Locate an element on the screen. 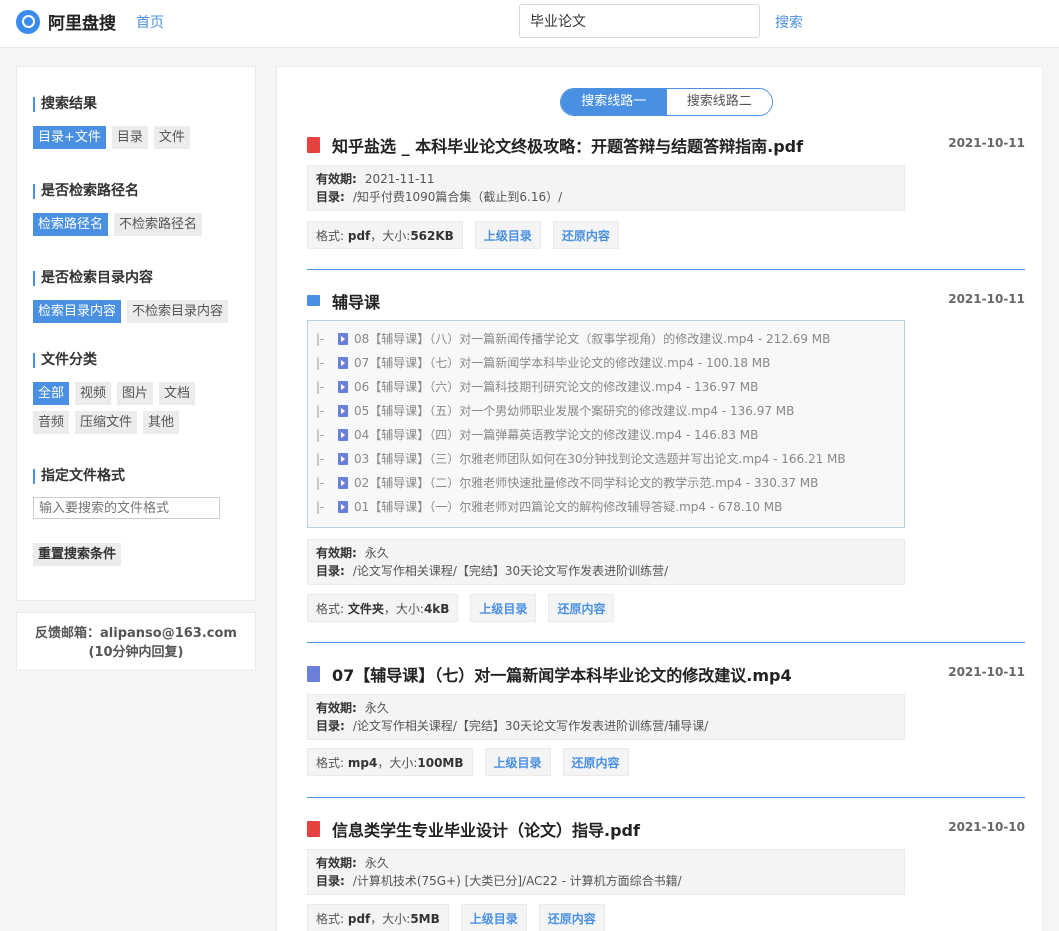  category-document: 文档 is located at coordinates (177, 393).